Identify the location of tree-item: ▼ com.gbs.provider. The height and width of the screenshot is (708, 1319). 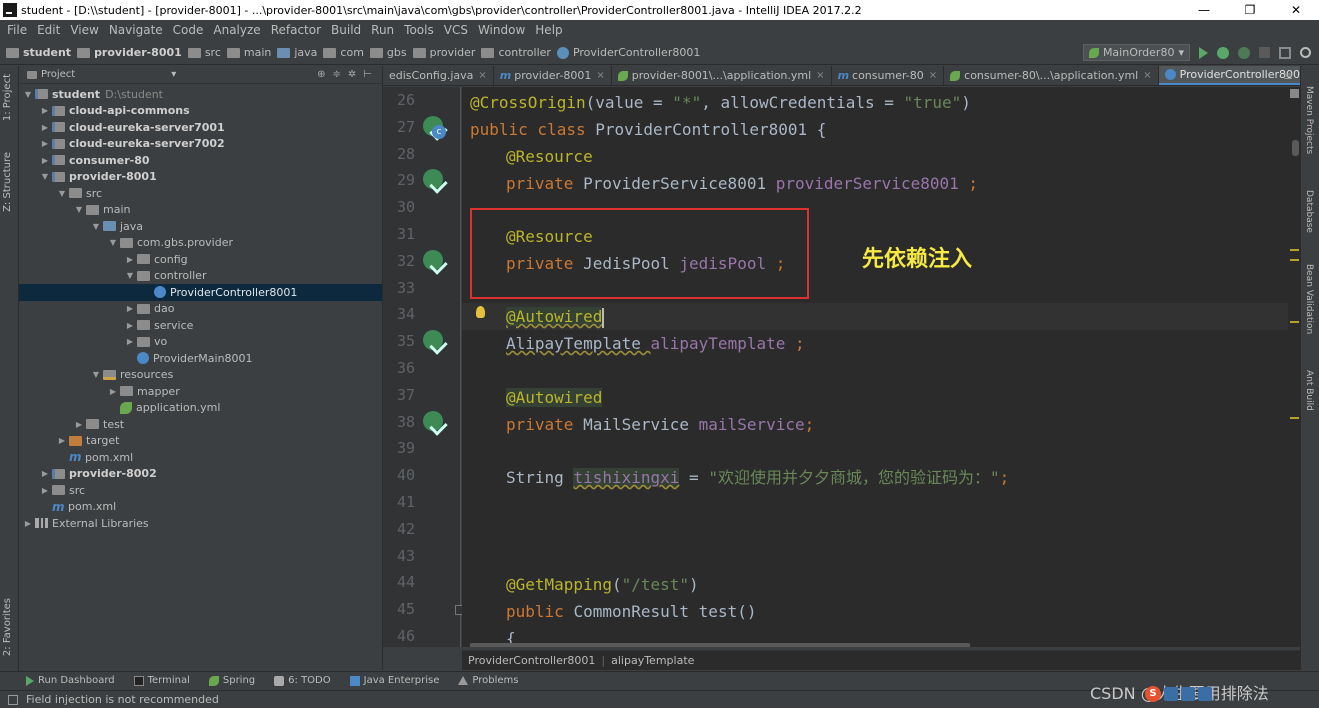
(200, 243).